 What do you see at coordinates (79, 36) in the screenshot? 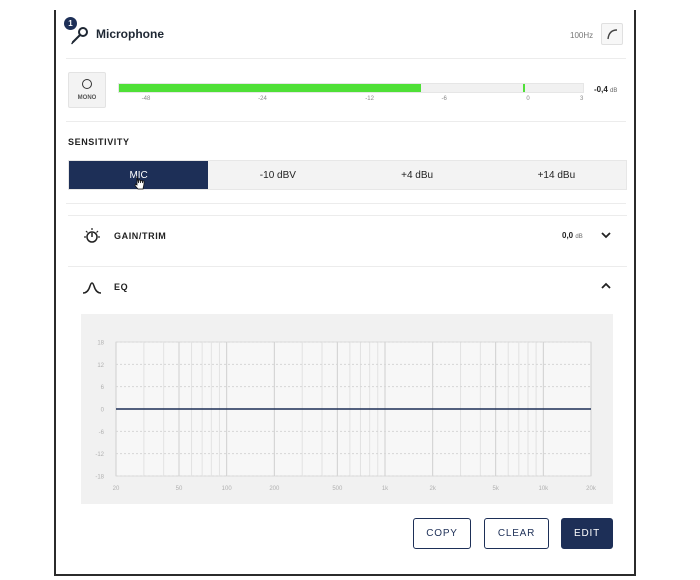
I see `microphone-icon` at bounding box center [79, 36].